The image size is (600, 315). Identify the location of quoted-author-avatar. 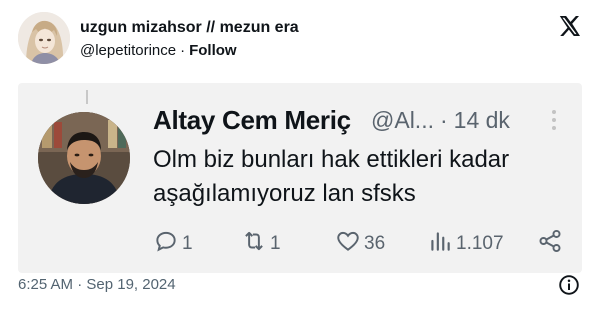
(84, 158).